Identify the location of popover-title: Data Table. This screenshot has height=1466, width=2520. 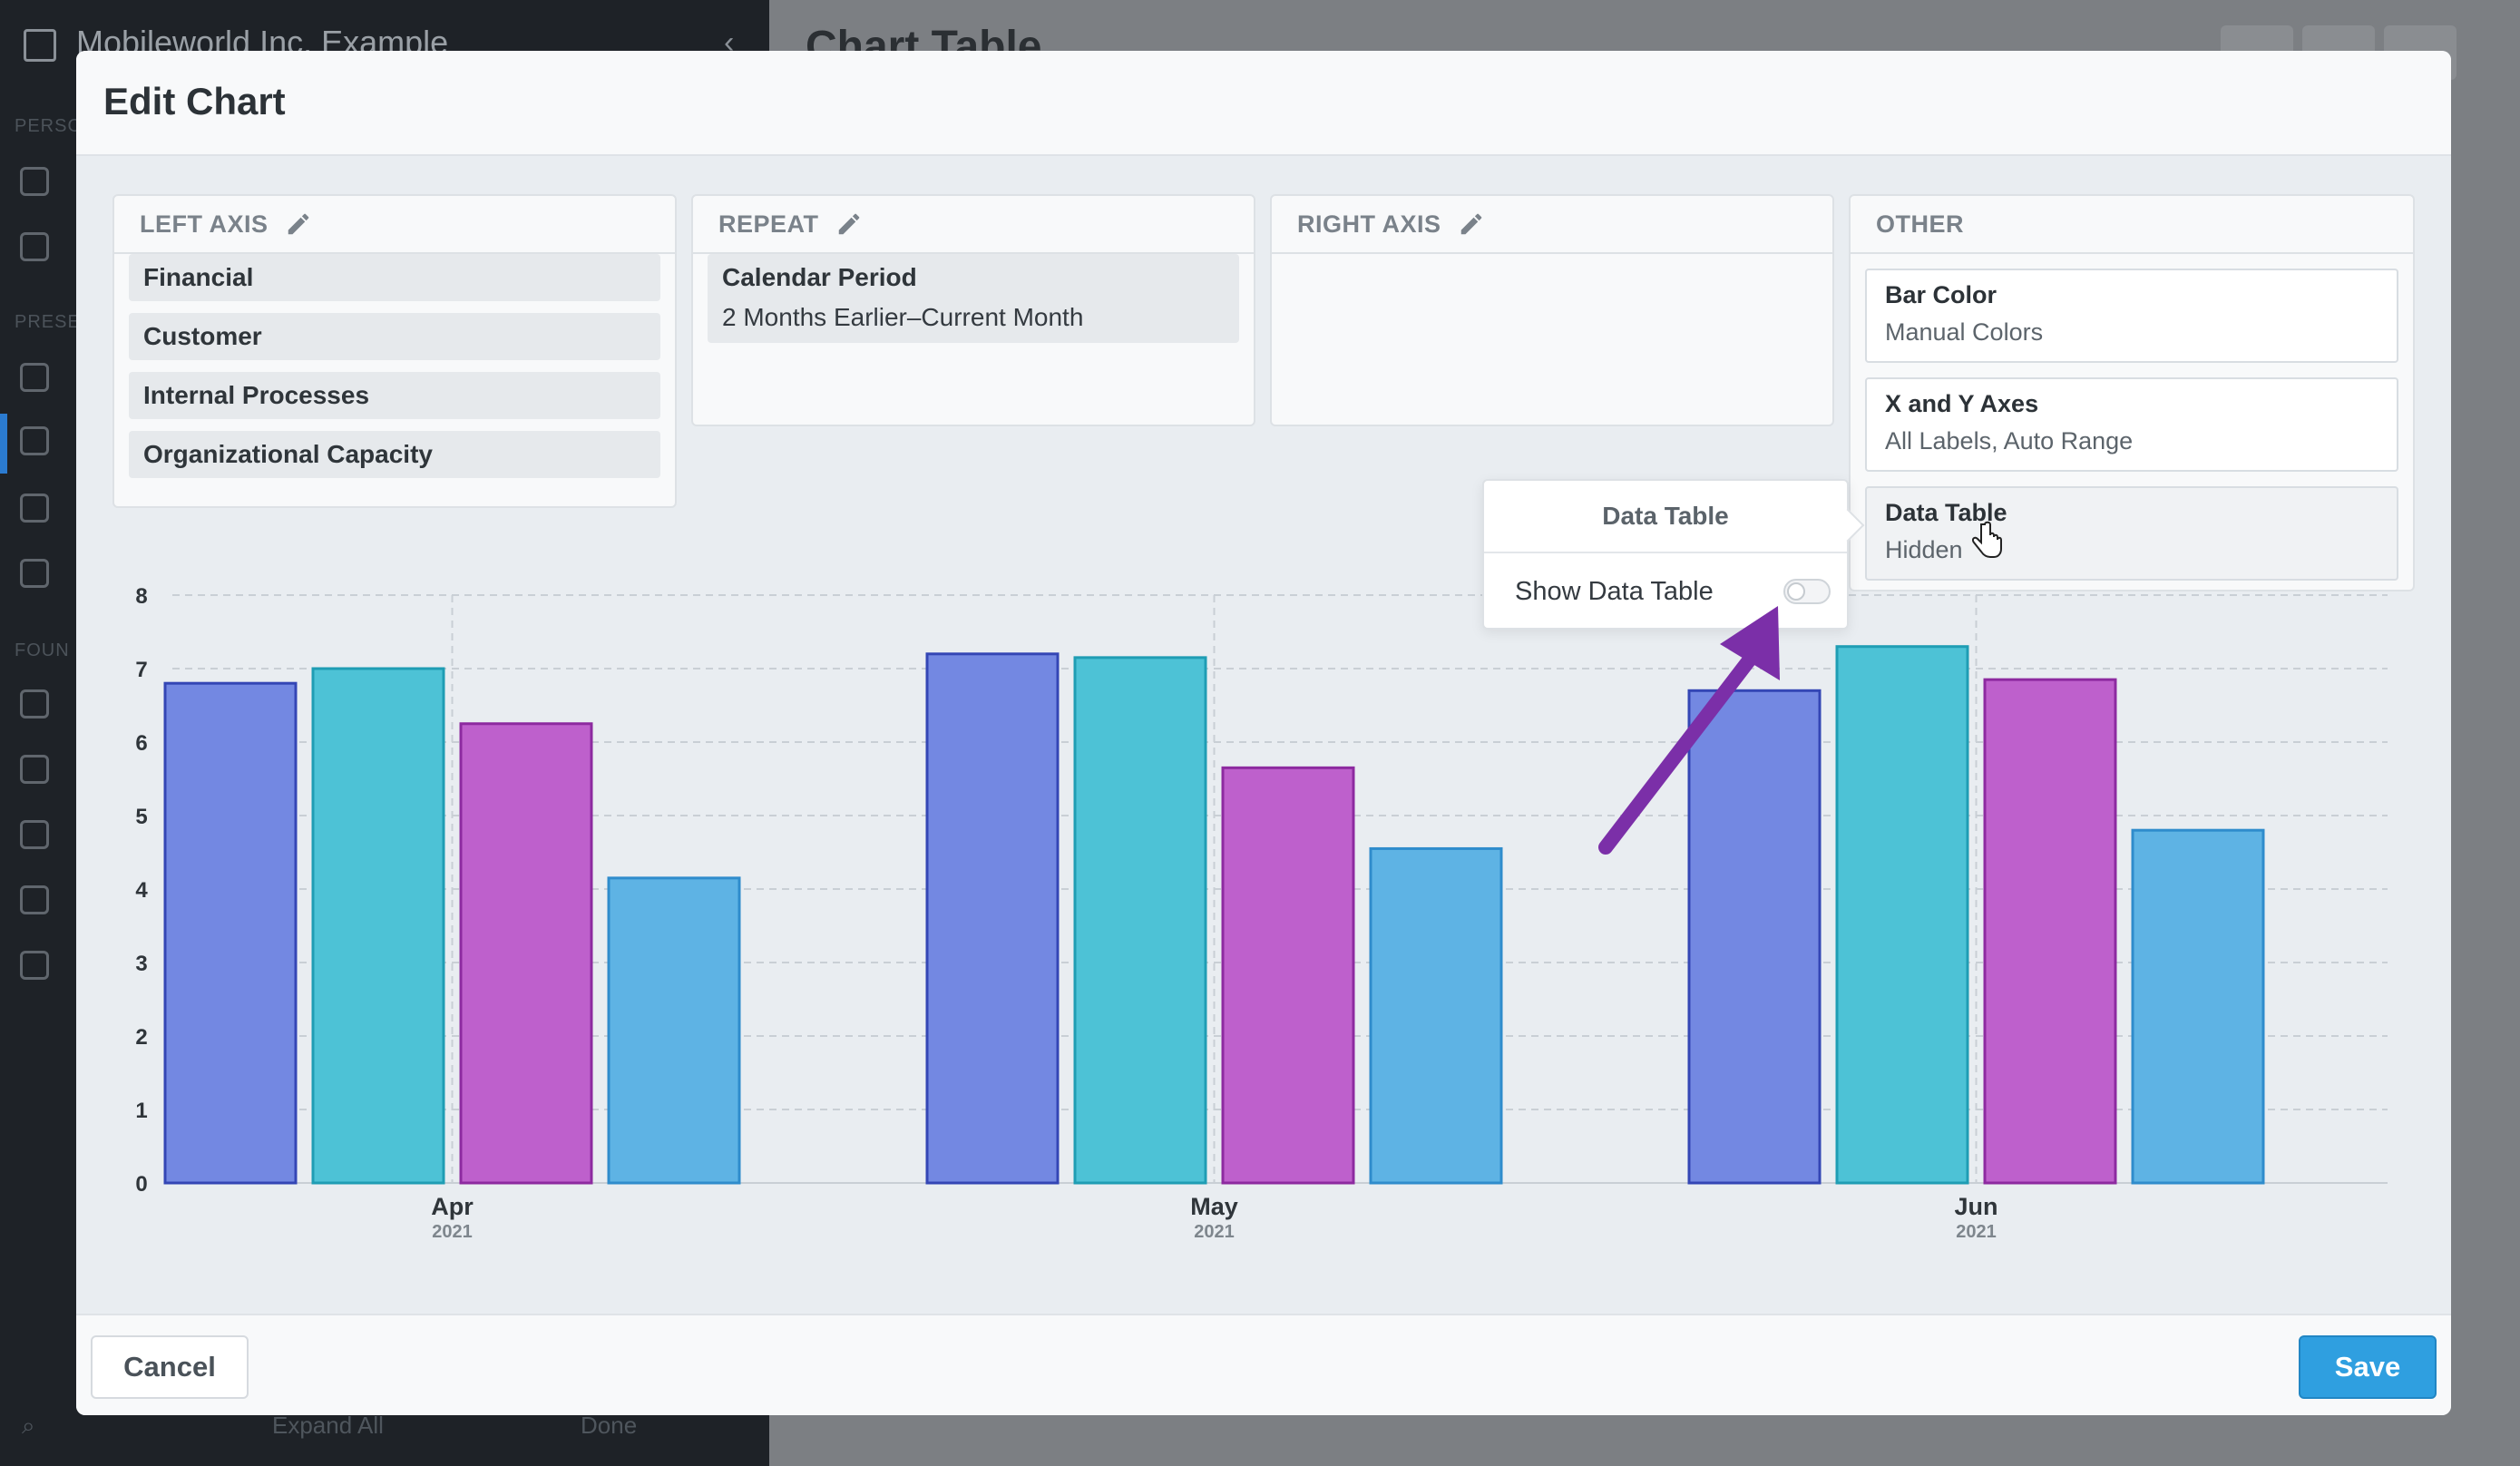
(1666, 517).